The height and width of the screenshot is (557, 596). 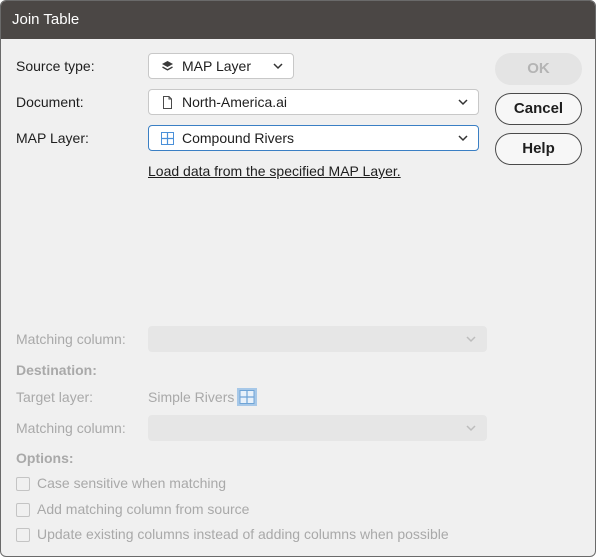 I want to click on map-layer-value: Compound Rivers, so click(x=238, y=138).